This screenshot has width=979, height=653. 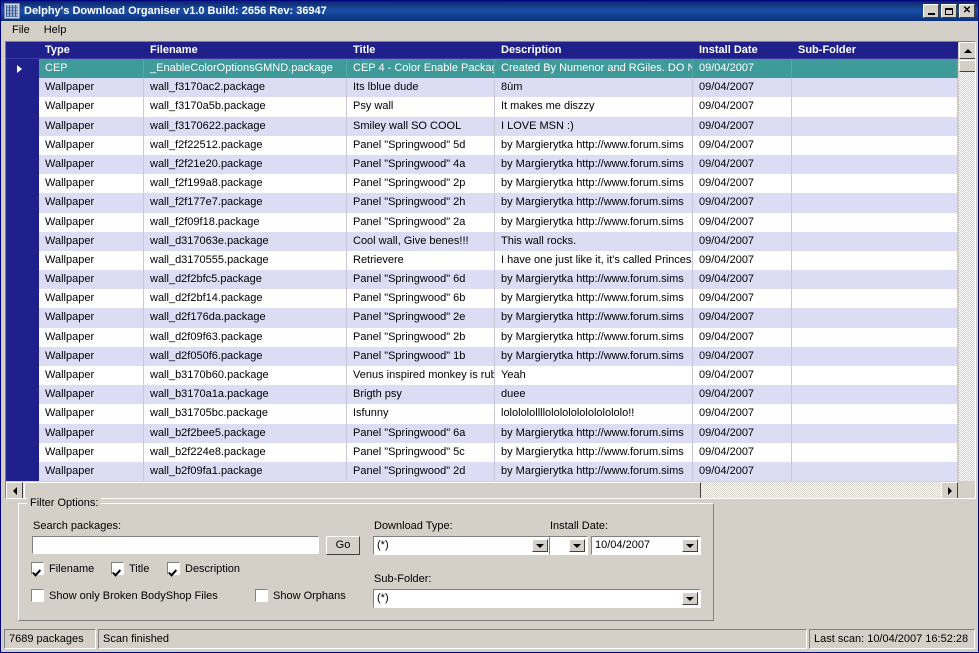 I want to click on filter-checkbox-broken-bodyshop: Show only Broken BodyShop Files, so click(x=124, y=595).